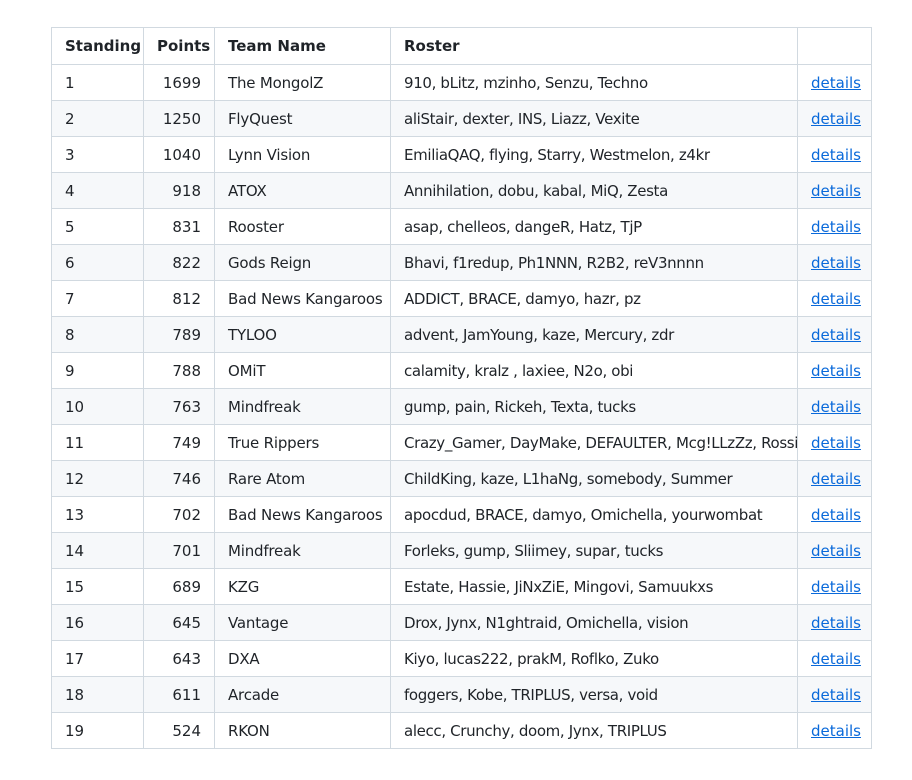  Describe the element at coordinates (97, 226) in the screenshot. I see `cell-standing: 5` at that location.